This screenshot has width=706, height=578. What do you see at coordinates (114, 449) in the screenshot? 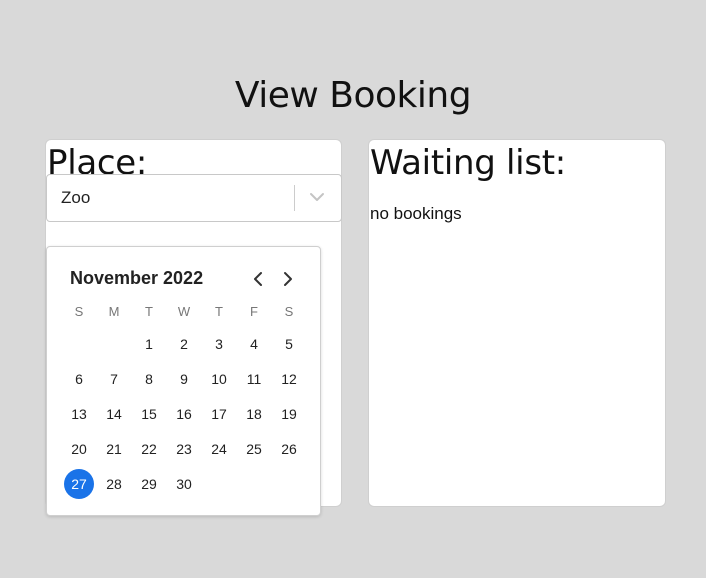
I see `calendar-day: 21` at bounding box center [114, 449].